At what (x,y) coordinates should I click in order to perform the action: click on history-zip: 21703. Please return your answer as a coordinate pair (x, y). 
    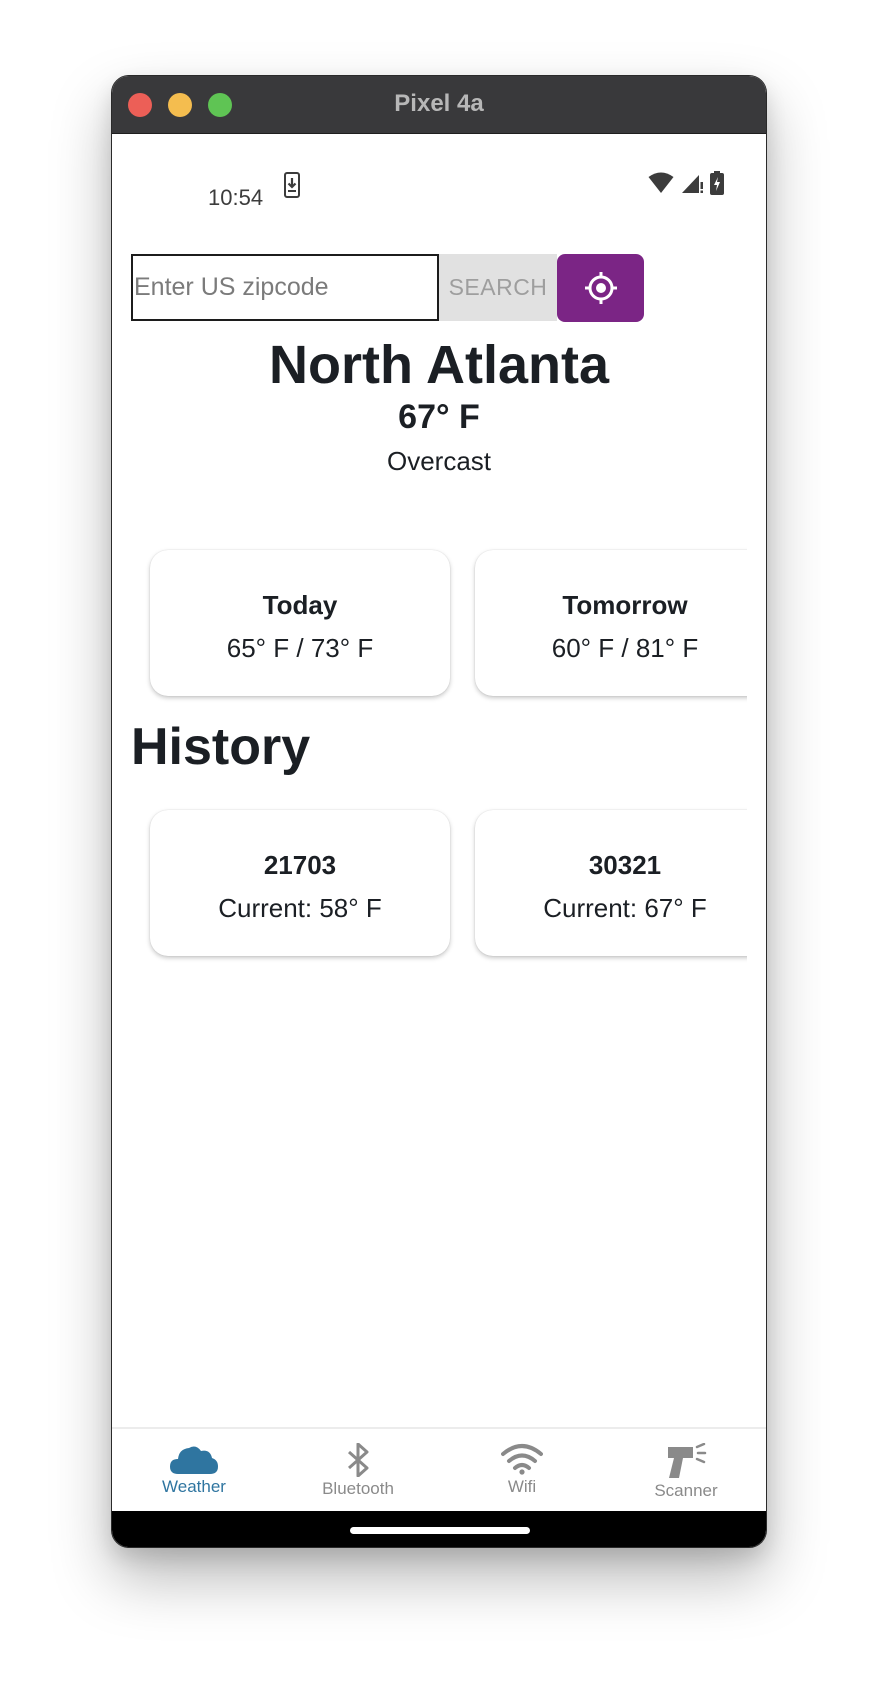
    Looking at the image, I should click on (300, 865).